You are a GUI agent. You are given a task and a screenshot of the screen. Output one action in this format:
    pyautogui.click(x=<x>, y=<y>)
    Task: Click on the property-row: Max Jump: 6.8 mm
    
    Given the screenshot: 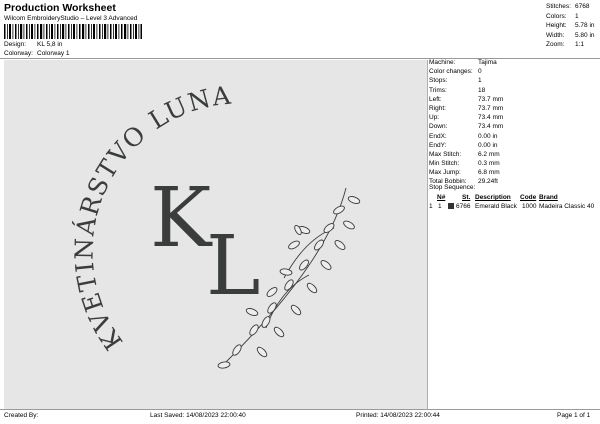 What is the action you would take?
    pyautogui.click(x=514, y=173)
    